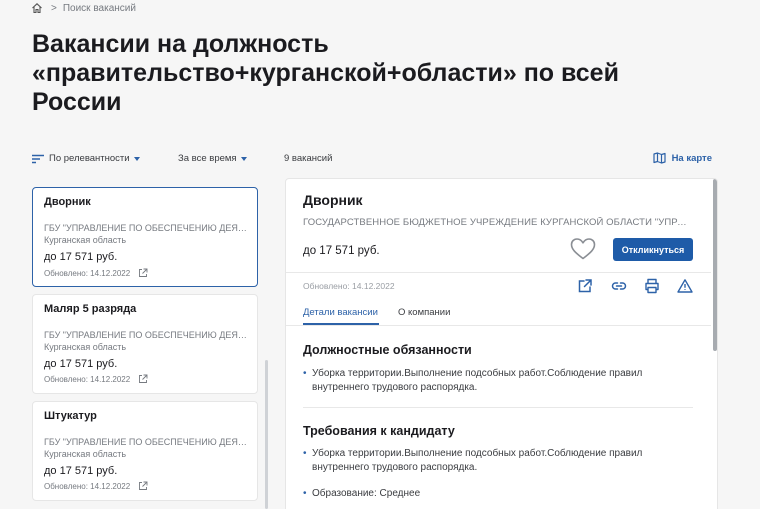 This screenshot has height=509, width=760. Describe the element at coordinates (90, 309) in the screenshot. I see `vacancy-title: Маляр 5 разряда` at that location.